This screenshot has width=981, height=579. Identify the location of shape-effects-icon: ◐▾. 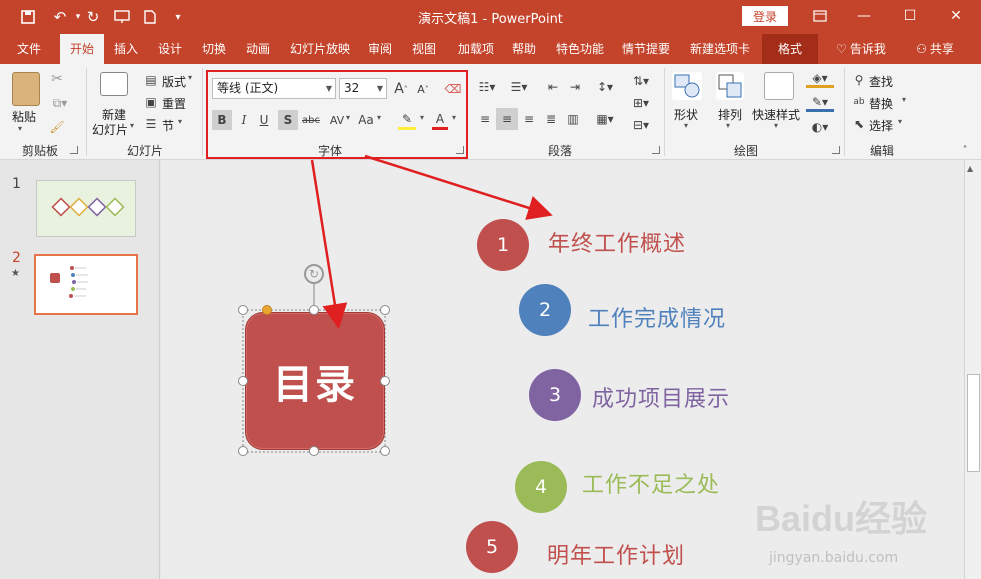
(820, 127).